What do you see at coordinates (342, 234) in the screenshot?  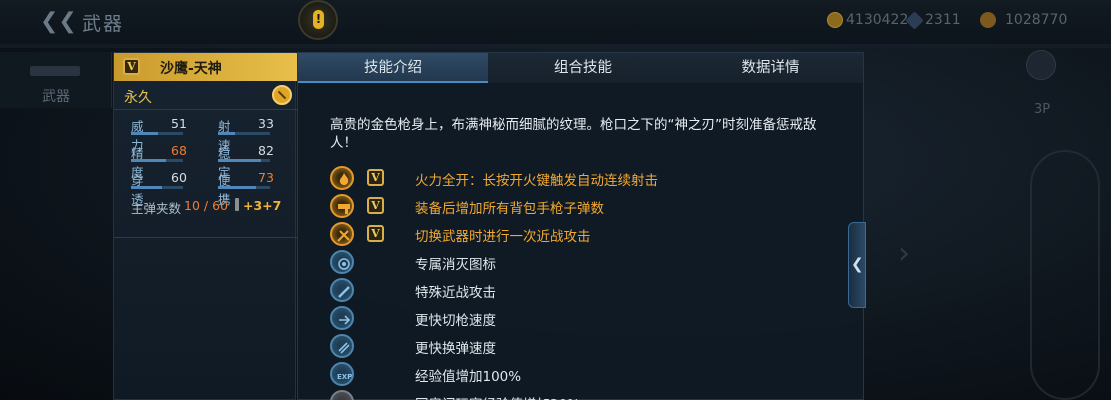 I see `melee-swap-icon` at bounding box center [342, 234].